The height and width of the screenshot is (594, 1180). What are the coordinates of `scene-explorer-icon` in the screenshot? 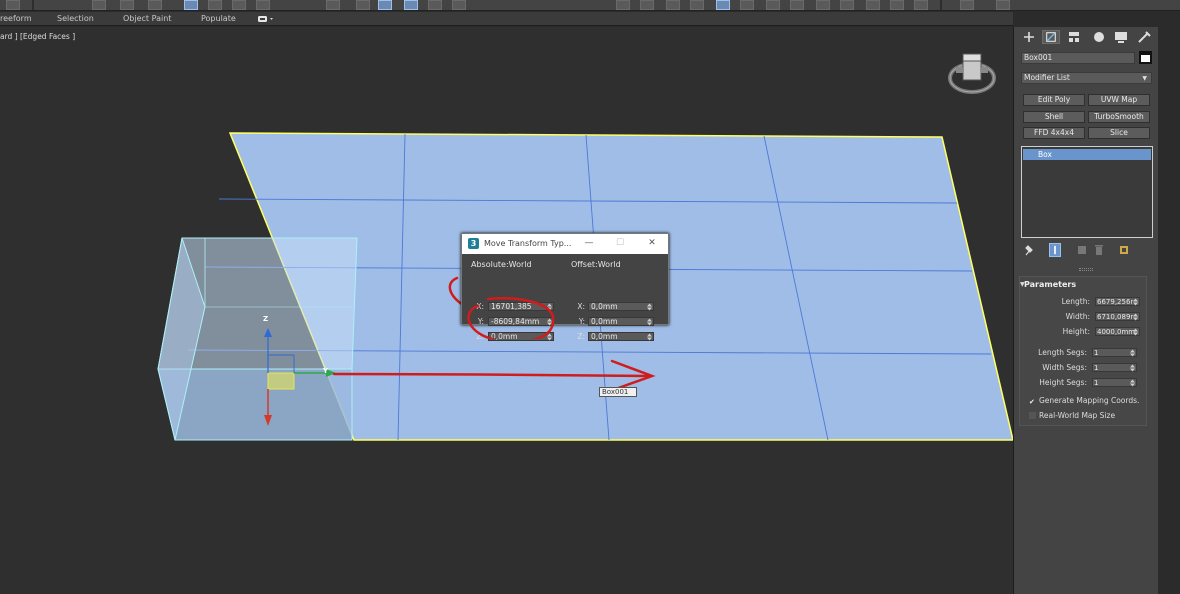 It's located at (673, 5).